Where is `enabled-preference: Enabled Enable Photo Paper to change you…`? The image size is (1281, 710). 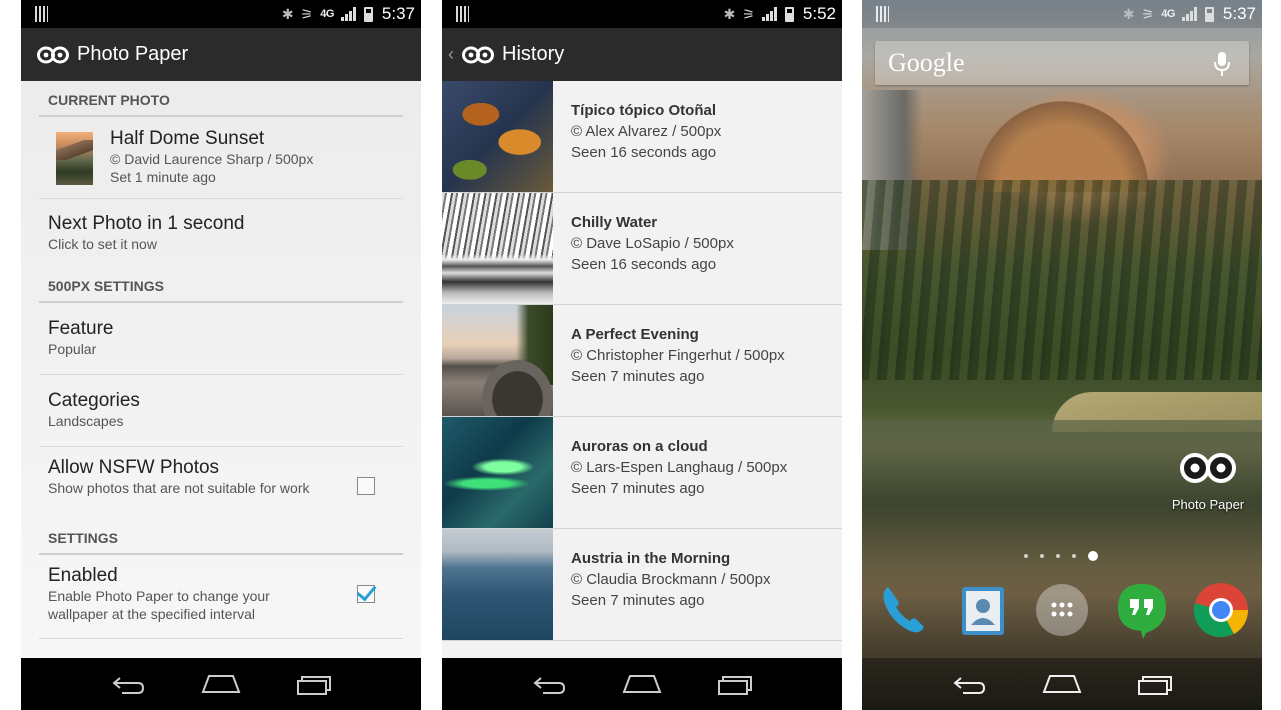 enabled-preference: Enabled Enable Photo Paper to change you… is located at coordinates (221, 597).